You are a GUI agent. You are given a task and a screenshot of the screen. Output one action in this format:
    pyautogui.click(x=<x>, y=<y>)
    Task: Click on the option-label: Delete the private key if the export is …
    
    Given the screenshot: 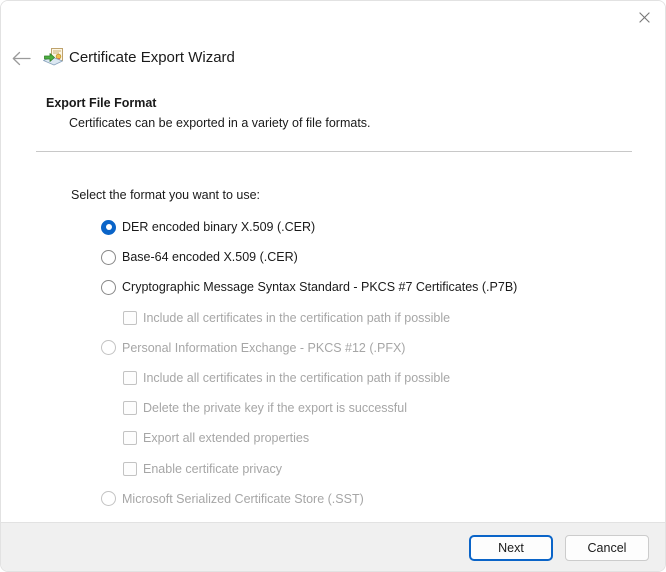 What is the action you would take?
    pyautogui.click(x=275, y=408)
    